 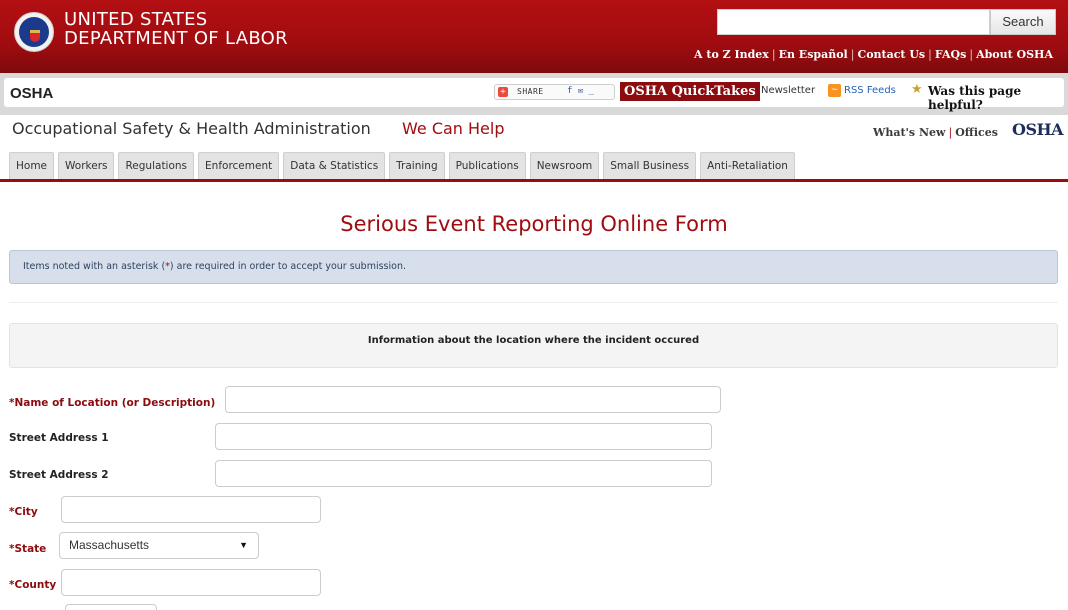 What do you see at coordinates (176, 38) in the screenshot?
I see `agency-line-2: DEPARTMENT OF LABOR` at bounding box center [176, 38].